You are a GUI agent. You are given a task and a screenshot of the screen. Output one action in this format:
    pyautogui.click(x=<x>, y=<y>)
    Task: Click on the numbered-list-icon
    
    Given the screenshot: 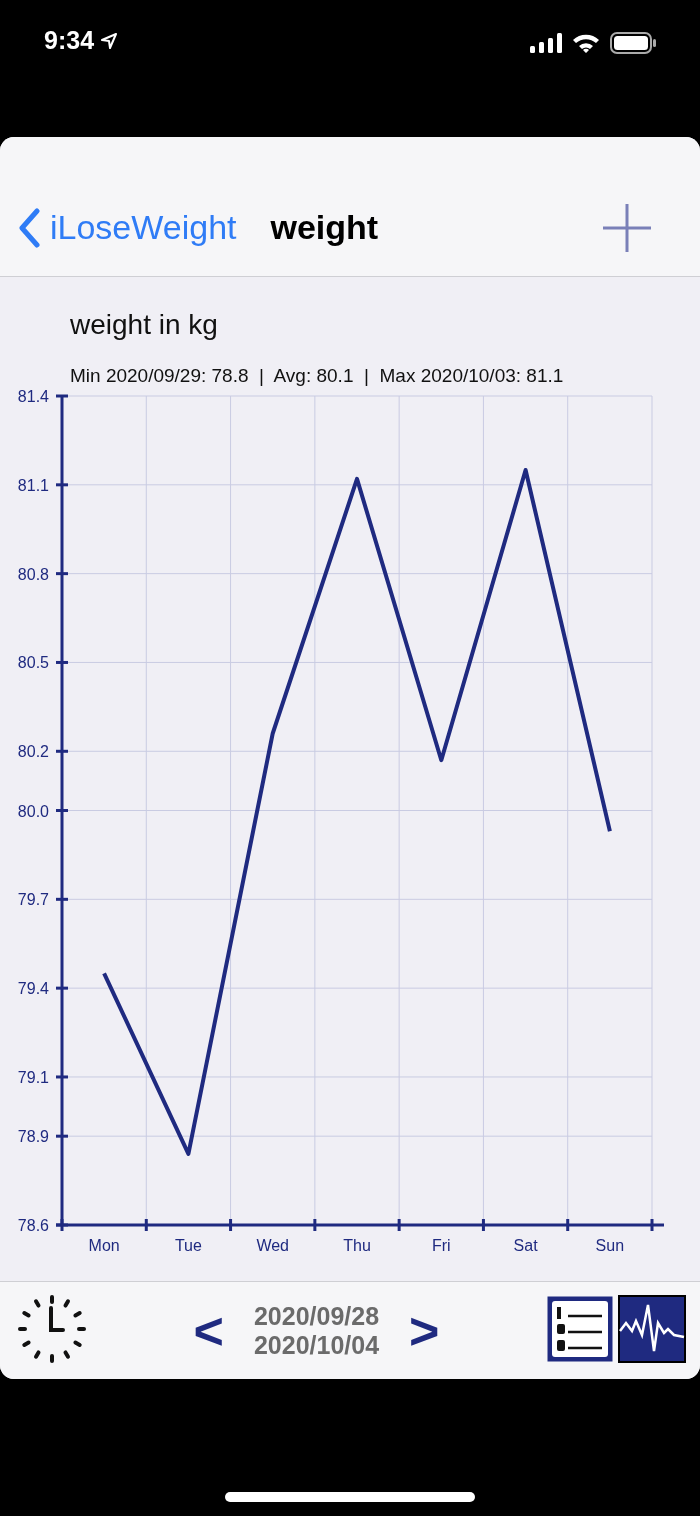 What is the action you would take?
    pyautogui.click(x=580, y=1328)
    